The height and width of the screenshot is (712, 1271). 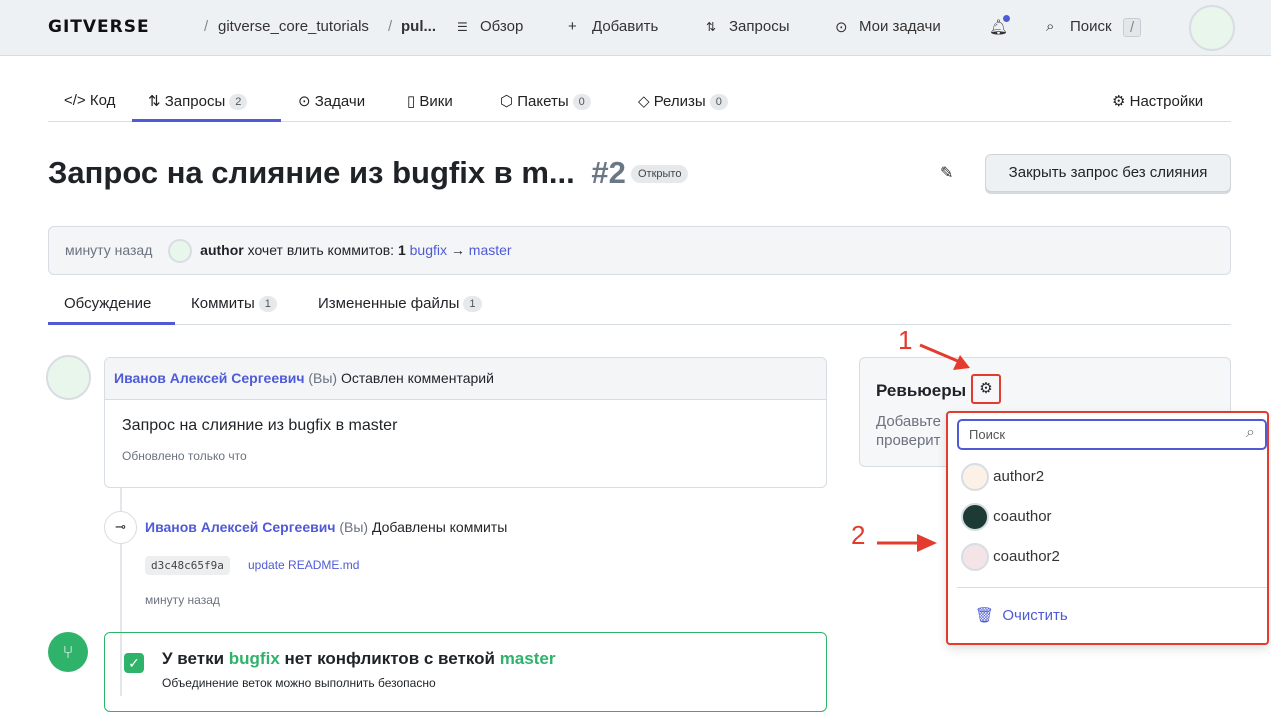 I want to click on reviewers-desc-line: Добавьте, so click(x=908, y=421).